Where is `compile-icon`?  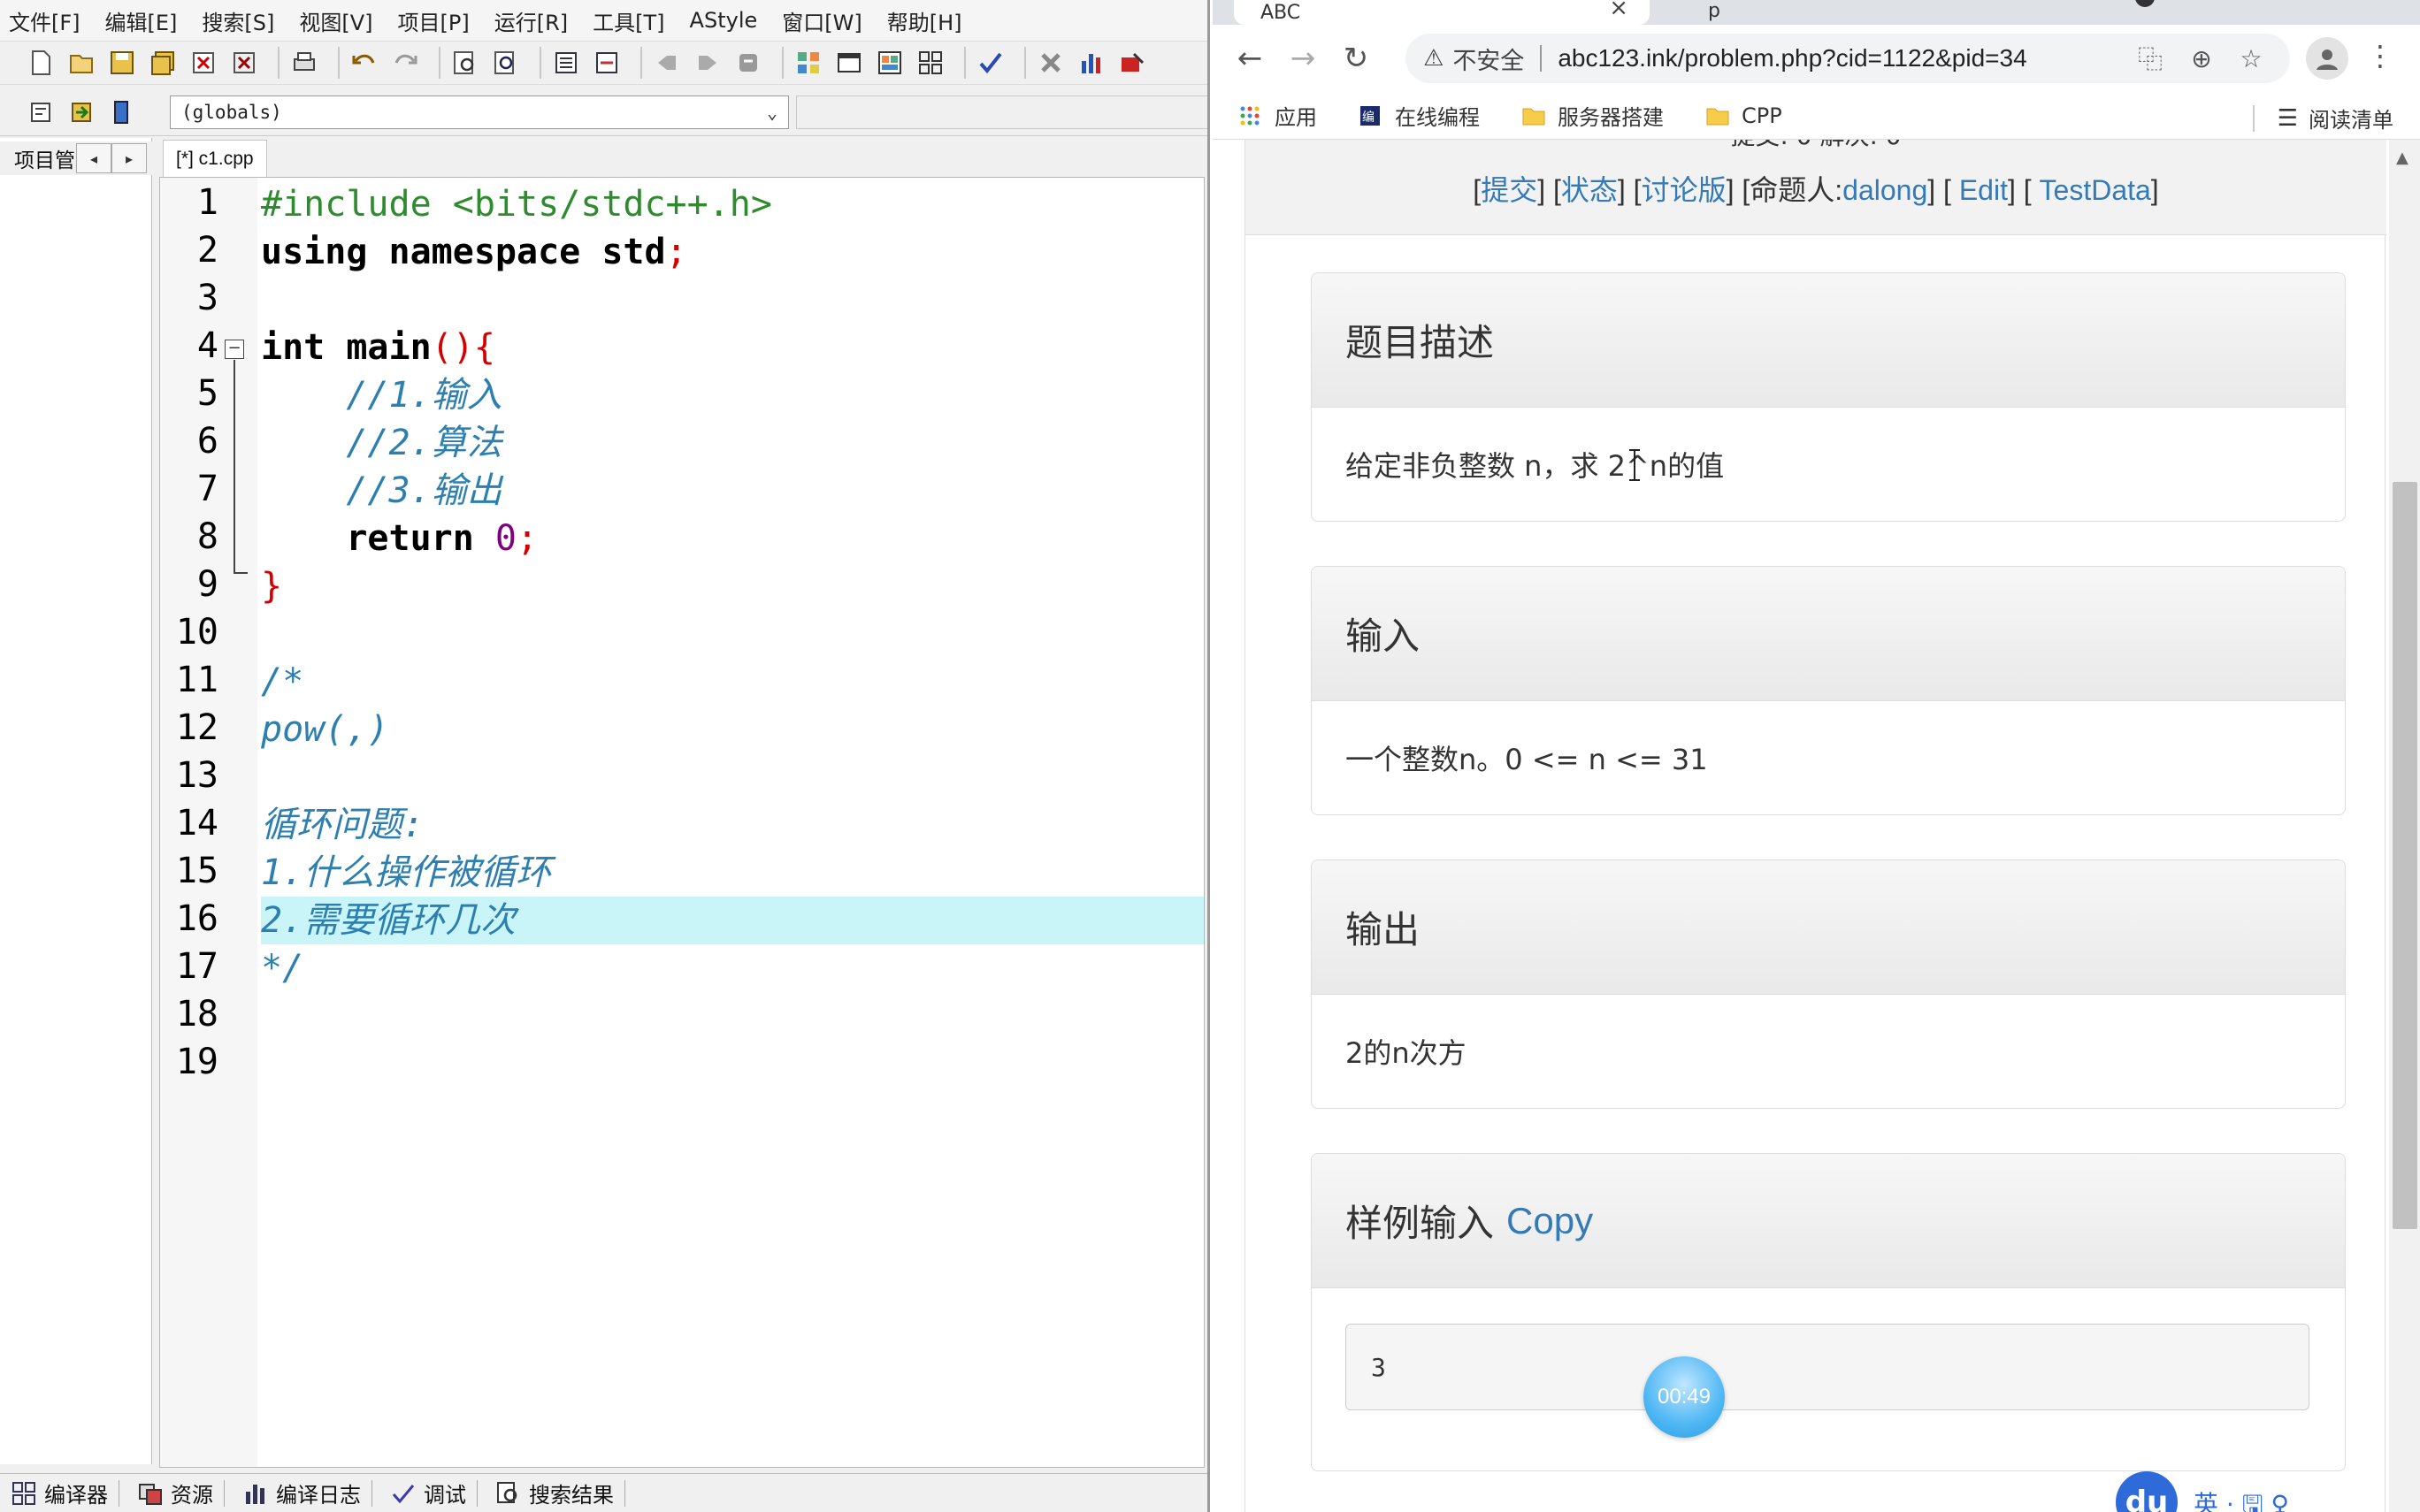
compile-icon is located at coordinates (809, 63).